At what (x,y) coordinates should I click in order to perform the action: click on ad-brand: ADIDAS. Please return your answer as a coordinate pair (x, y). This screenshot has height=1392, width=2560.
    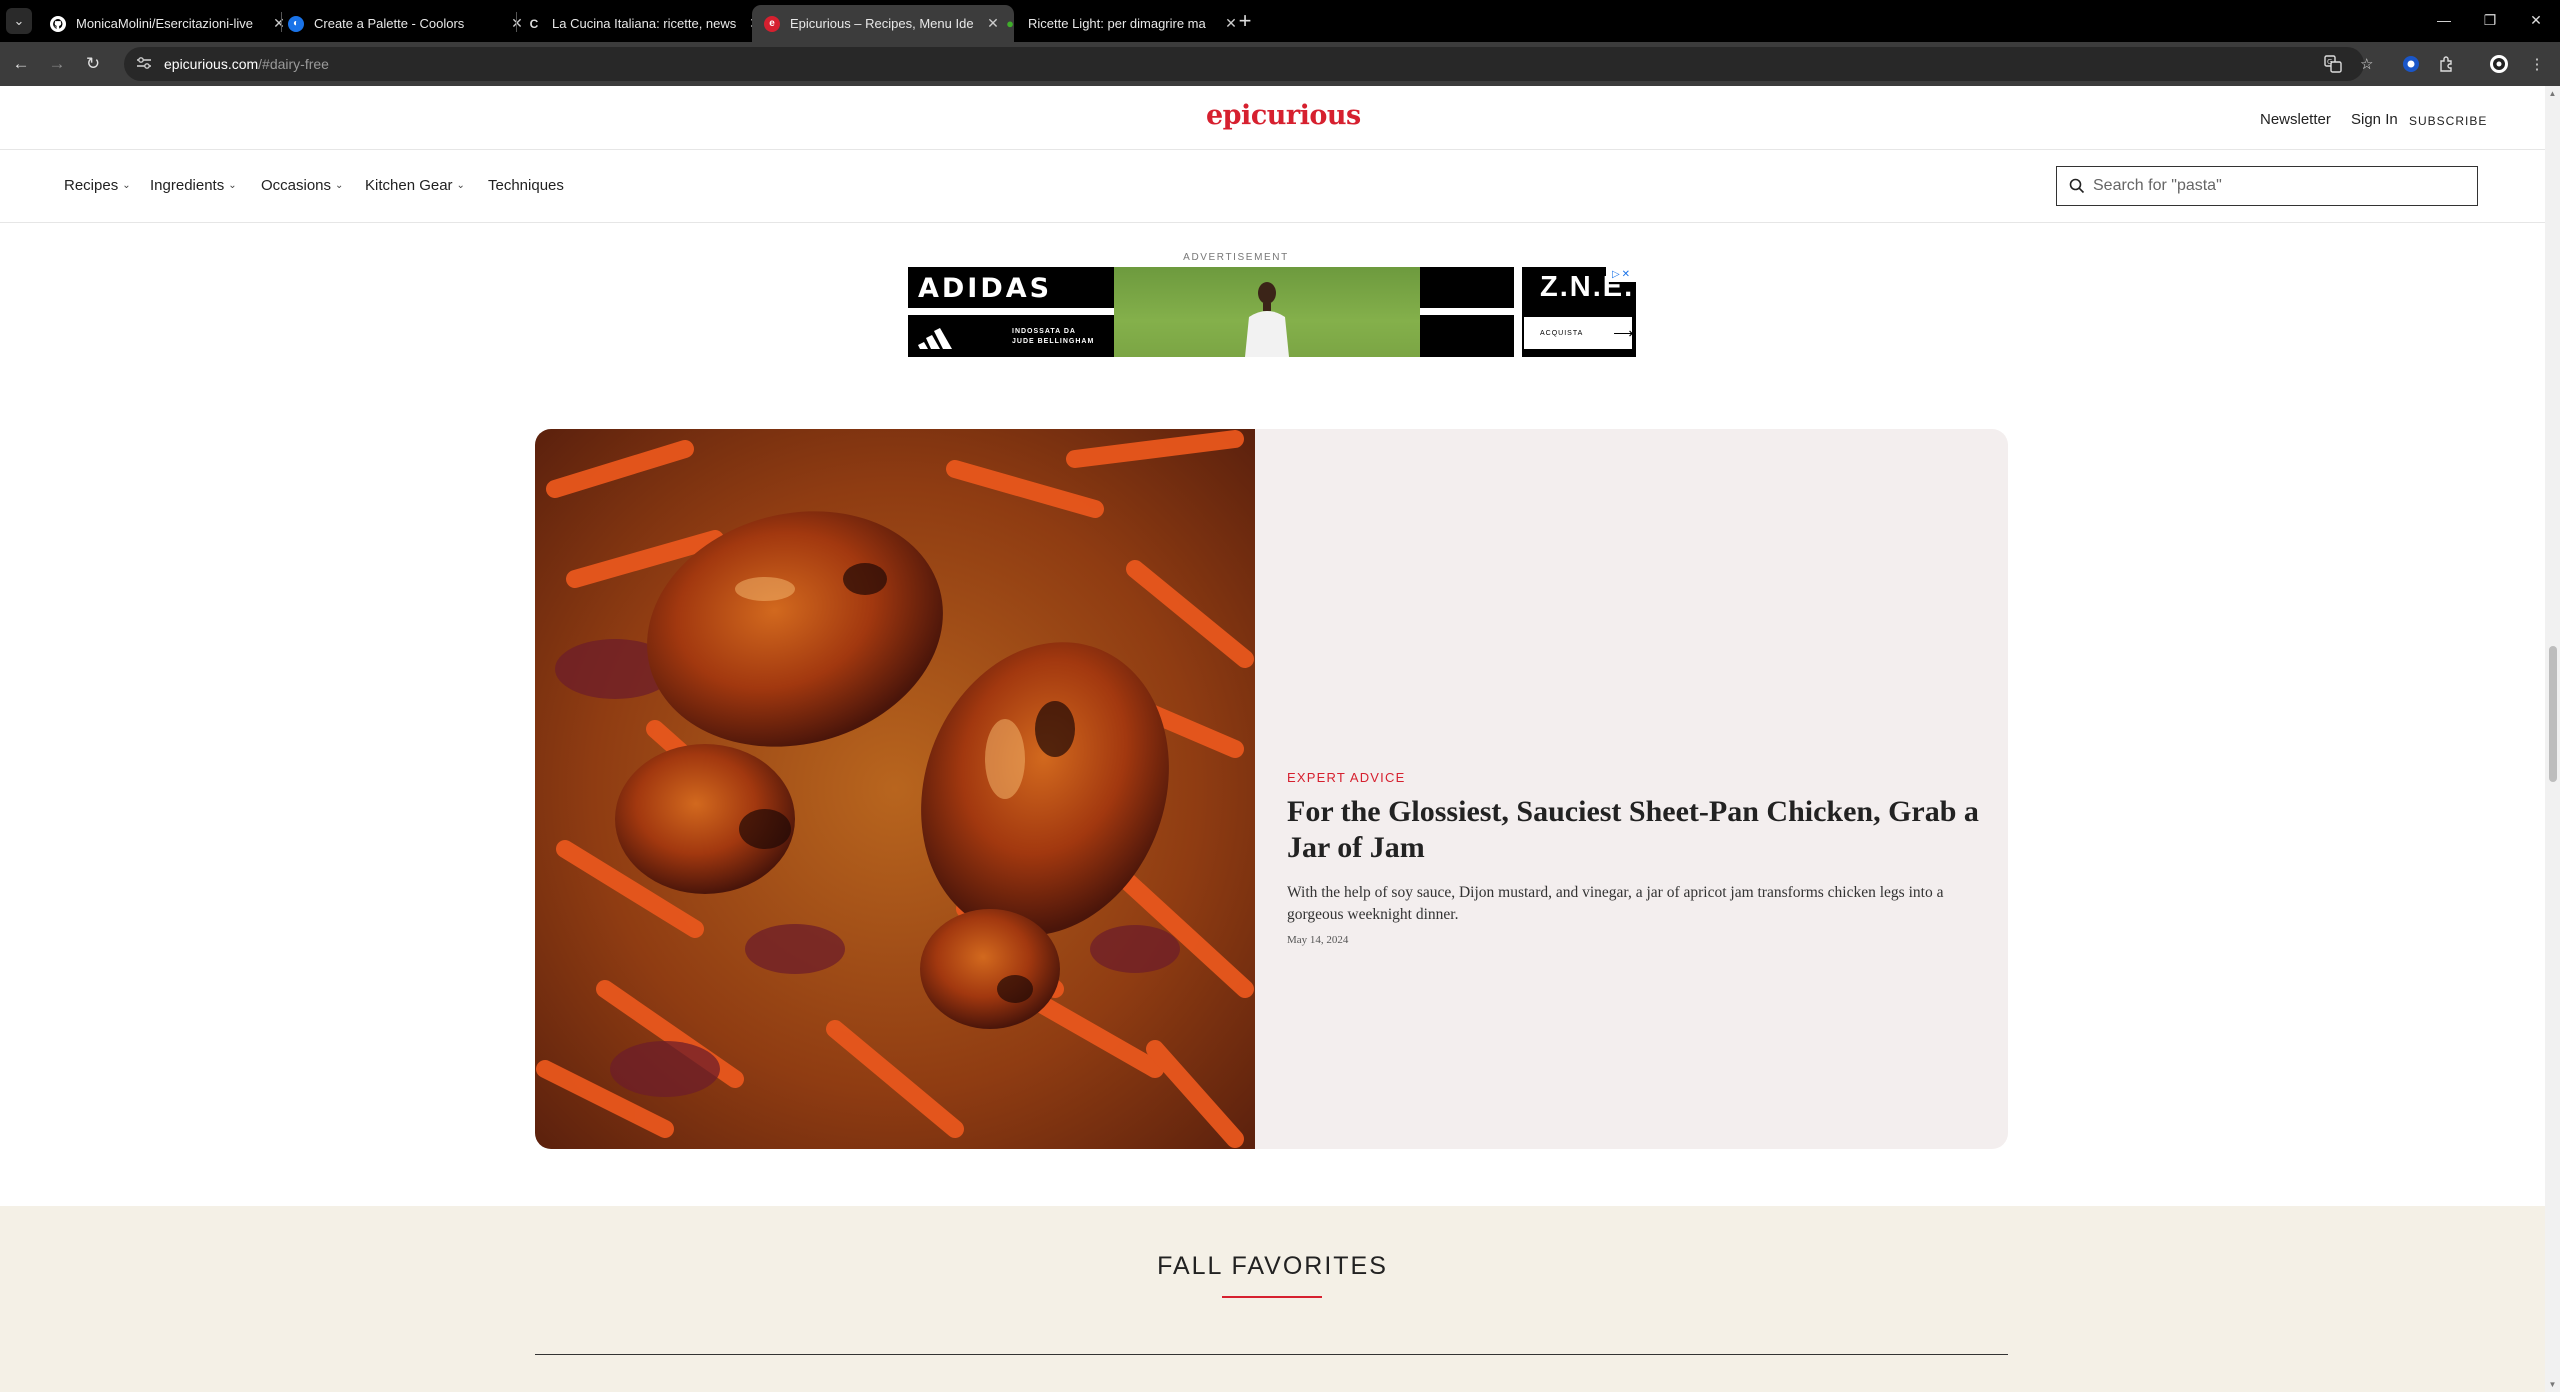
    Looking at the image, I should click on (985, 288).